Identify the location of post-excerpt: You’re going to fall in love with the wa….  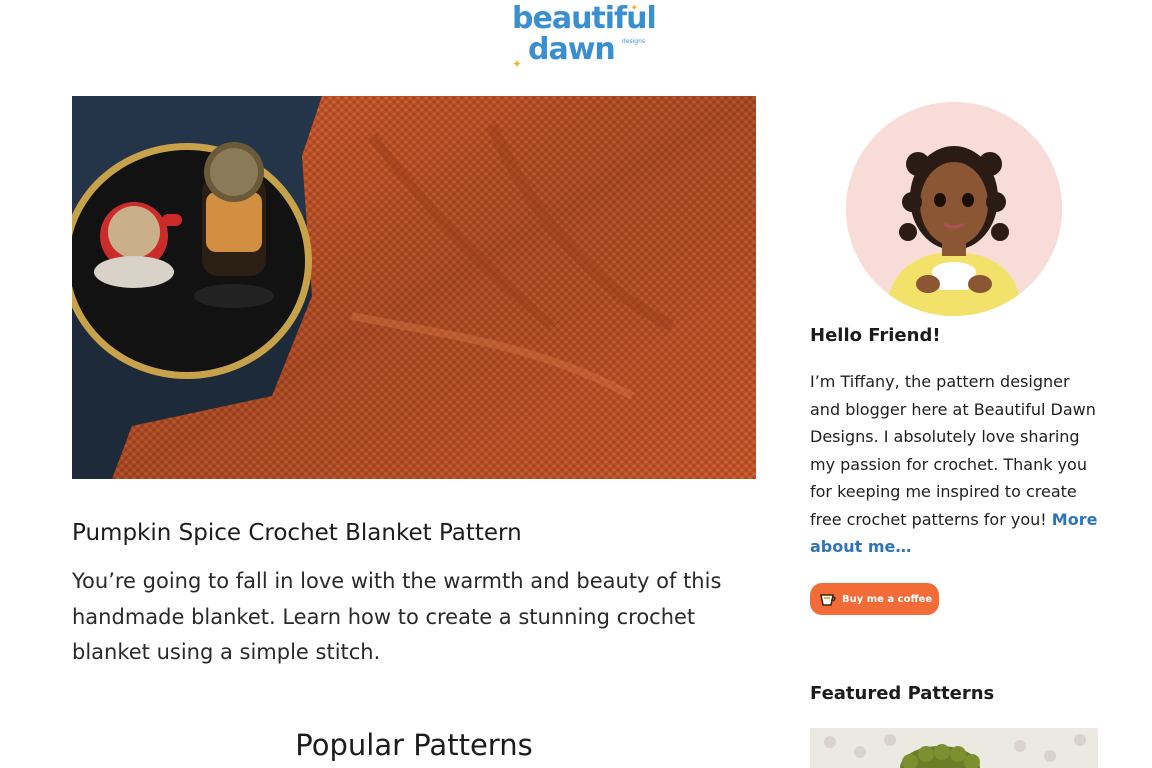
(397, 616).